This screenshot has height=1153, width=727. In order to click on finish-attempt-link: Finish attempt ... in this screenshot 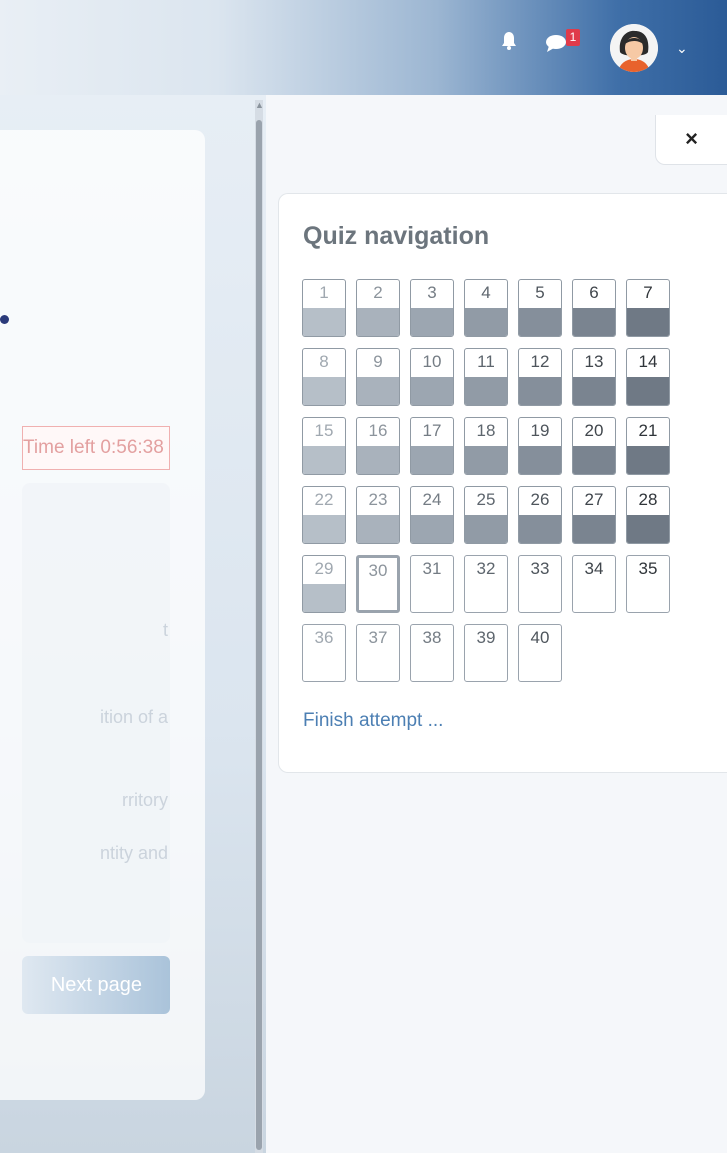, I will do `click(373, 721)`.